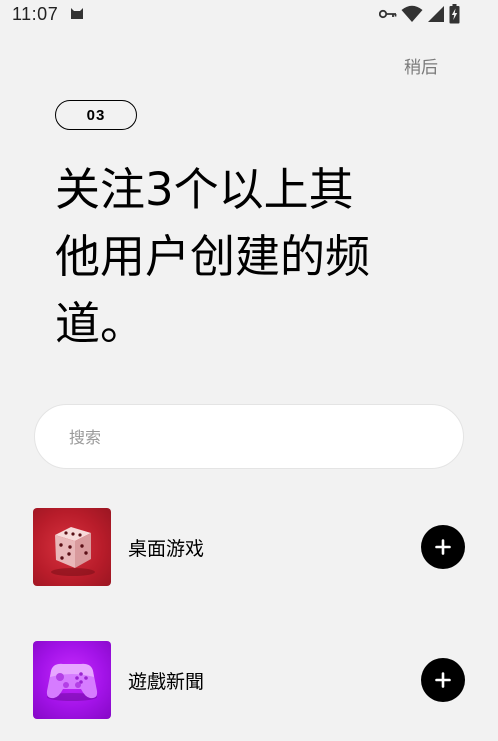 This screenshot has width=498, height=741. Describe the element at coordinates (454, 14) in the screenshot. I see `battery-charging-icon` at that location.